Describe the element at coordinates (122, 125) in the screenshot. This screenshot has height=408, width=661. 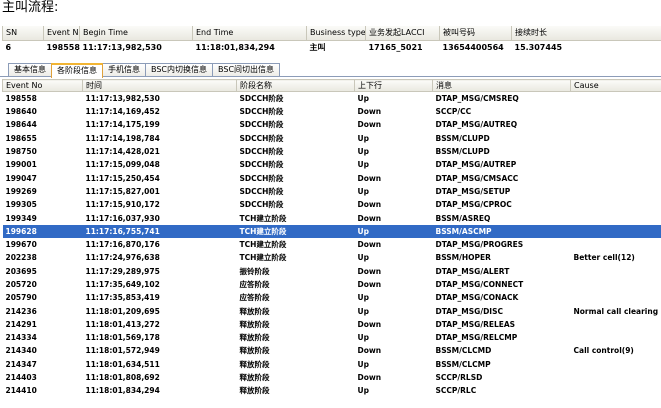
I see `cell-time: 11:17:14,175,199` at that location.